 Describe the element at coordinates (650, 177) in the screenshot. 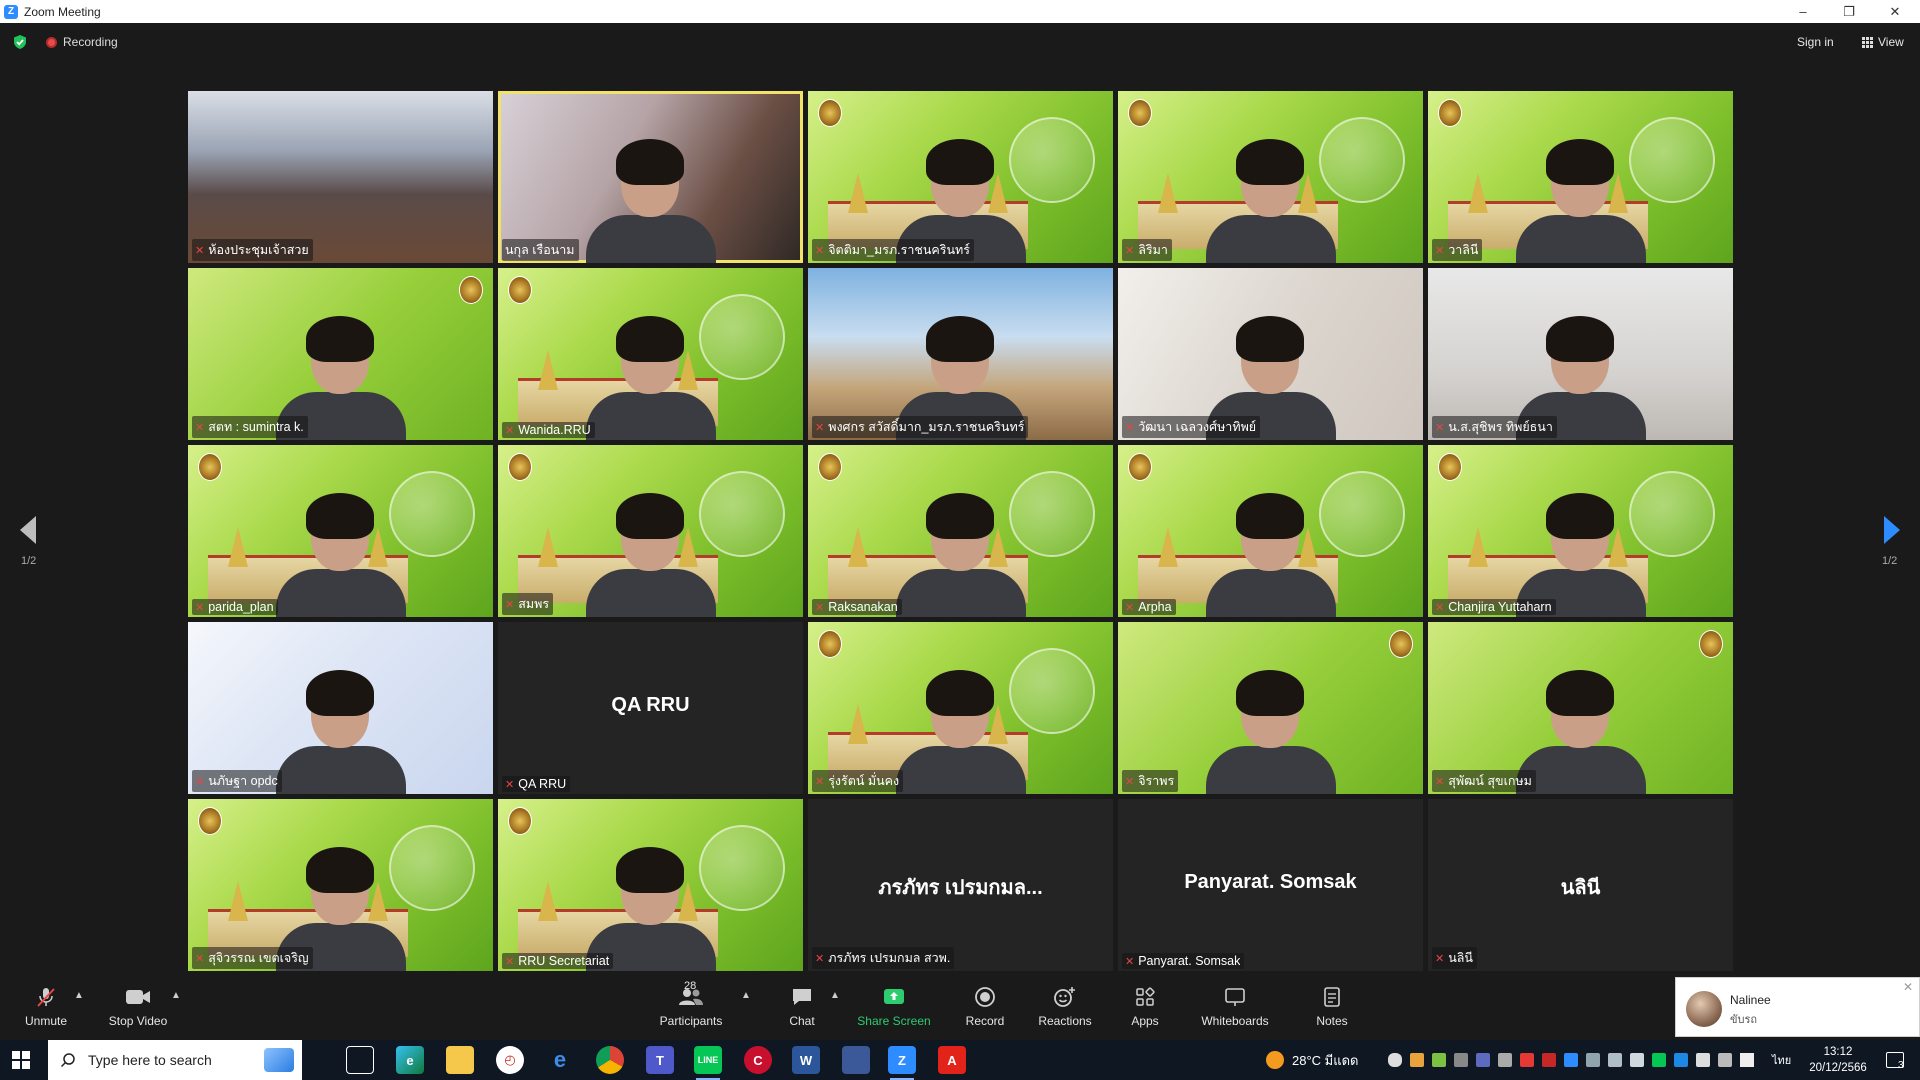

I see `participant-tile: ✕นกุล เรือนาม` at that location.